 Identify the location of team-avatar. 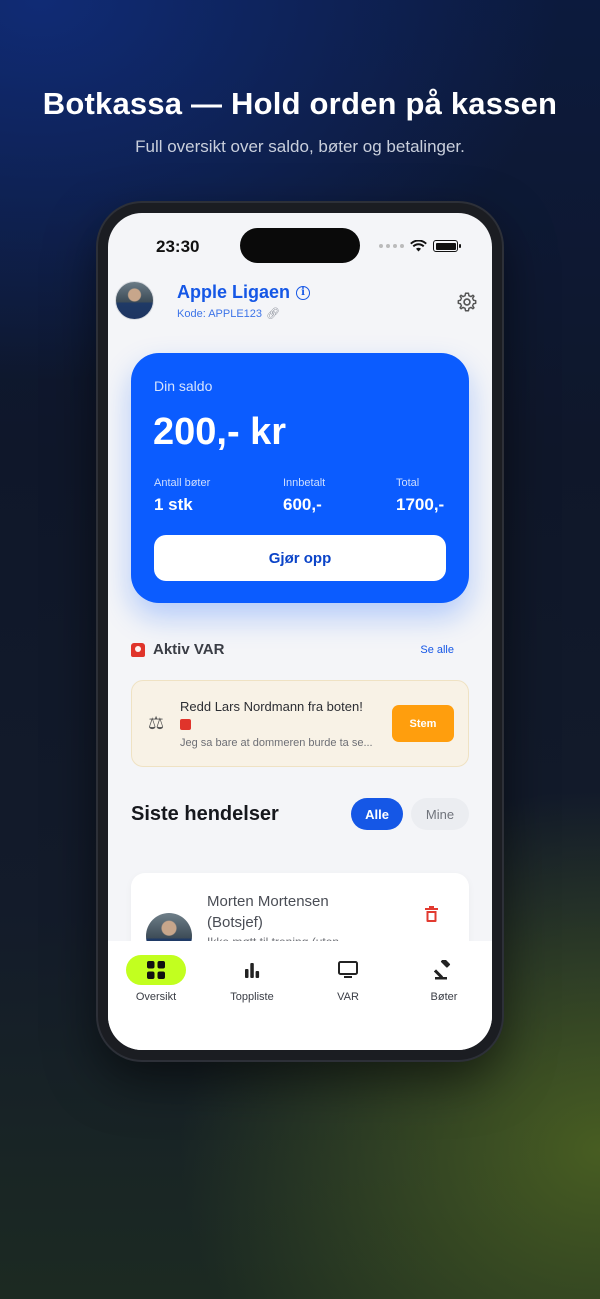
(134, 300).